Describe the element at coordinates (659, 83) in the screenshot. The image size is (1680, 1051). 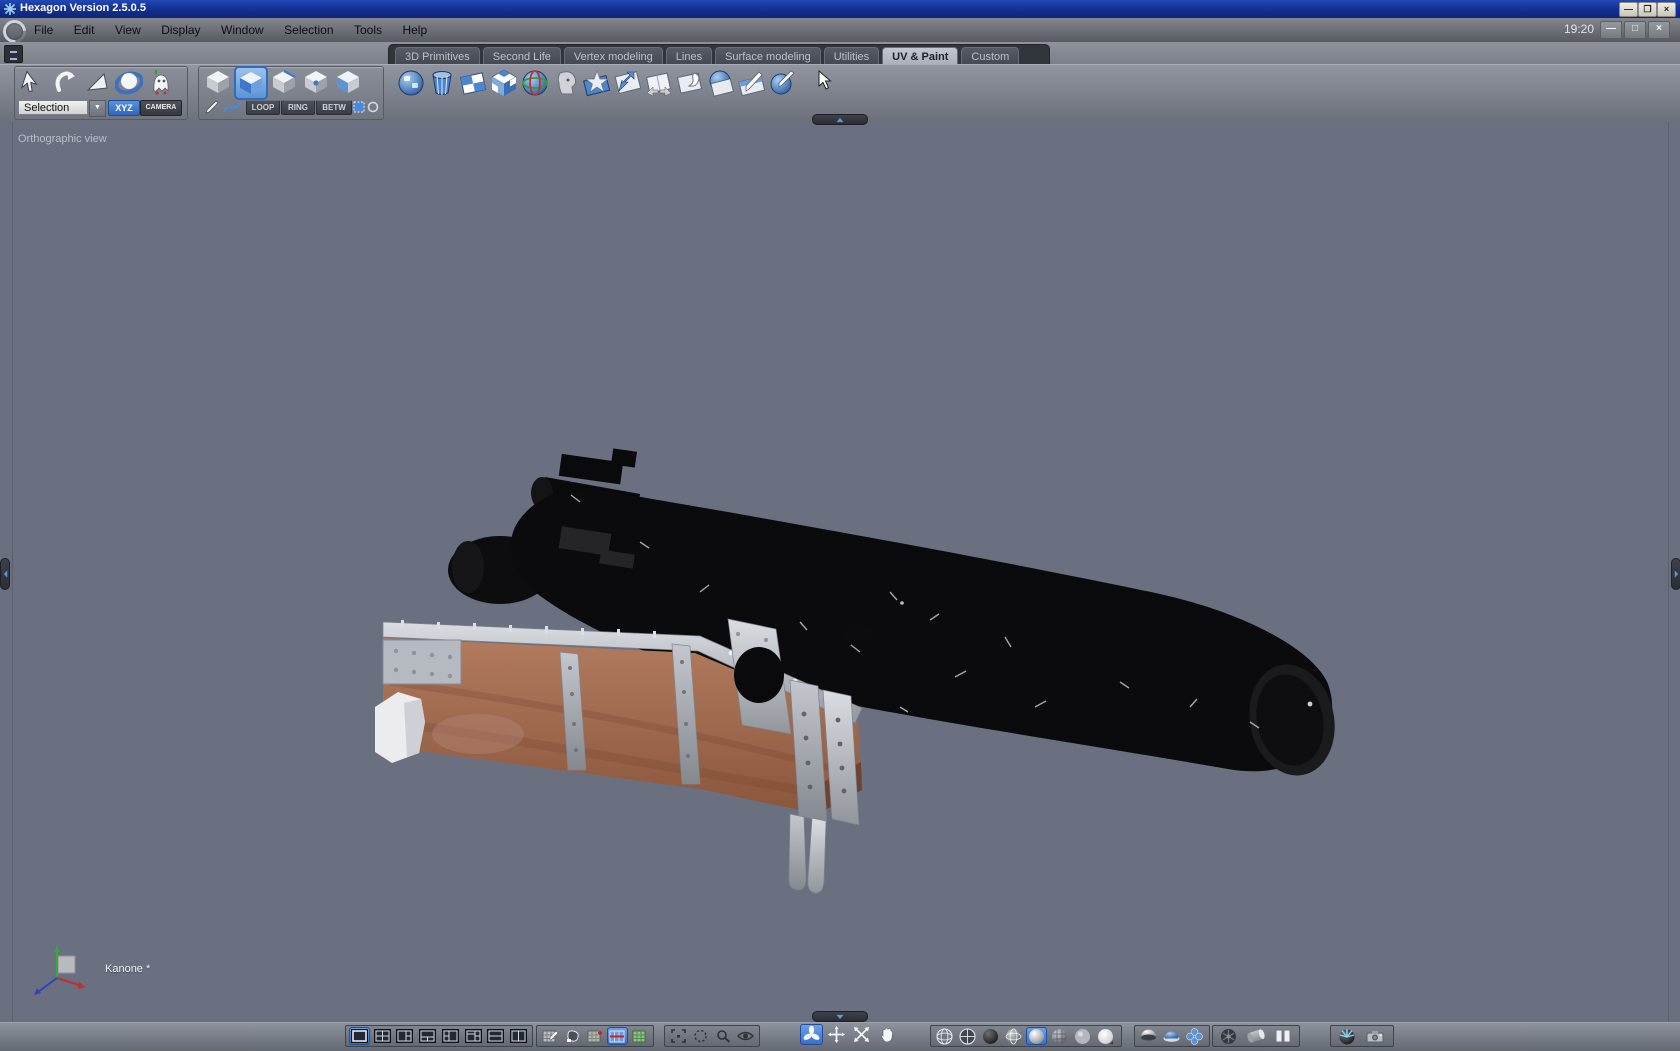
I see `uv-unfold-plane-icon` at that location.